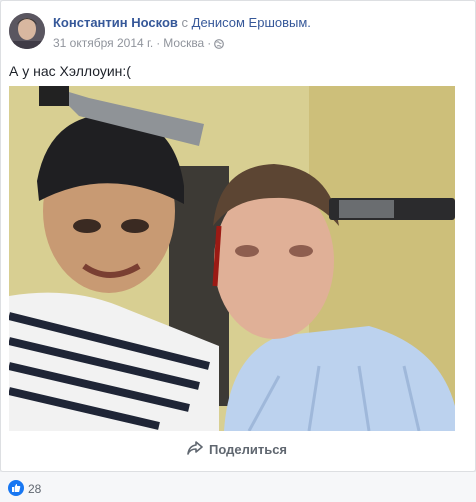 The image size is (476, 502). Describe the element at coordinates (103, 43) in the screenshot. I see `post-date: 31 октября 2014 г.` at that location.